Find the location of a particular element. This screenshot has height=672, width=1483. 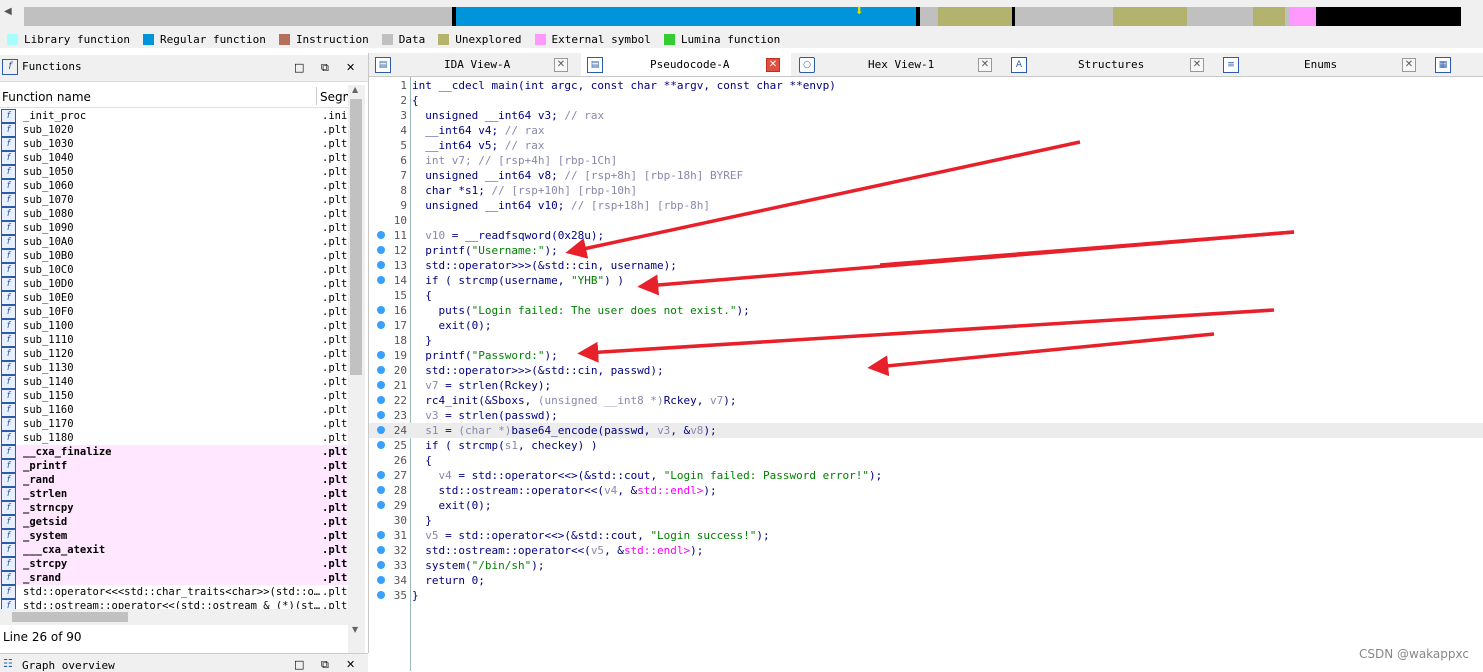

function-row: f sub_10E0 .plt is located at coordinates (174, 298).